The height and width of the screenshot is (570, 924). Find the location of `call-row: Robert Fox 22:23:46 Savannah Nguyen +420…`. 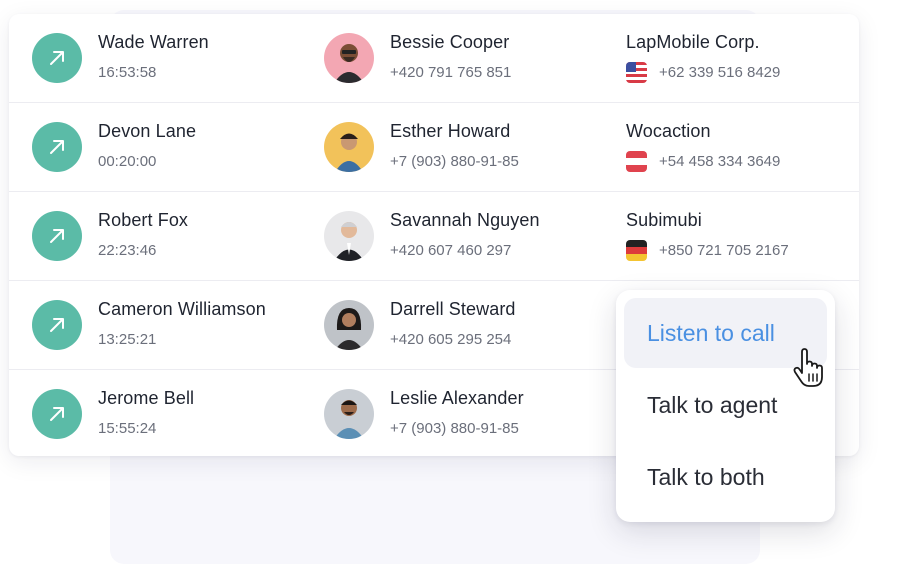

call-row: Robert Fox 22:23:46 Savannah Nguyen +420… is located at coordinates (434, 236).